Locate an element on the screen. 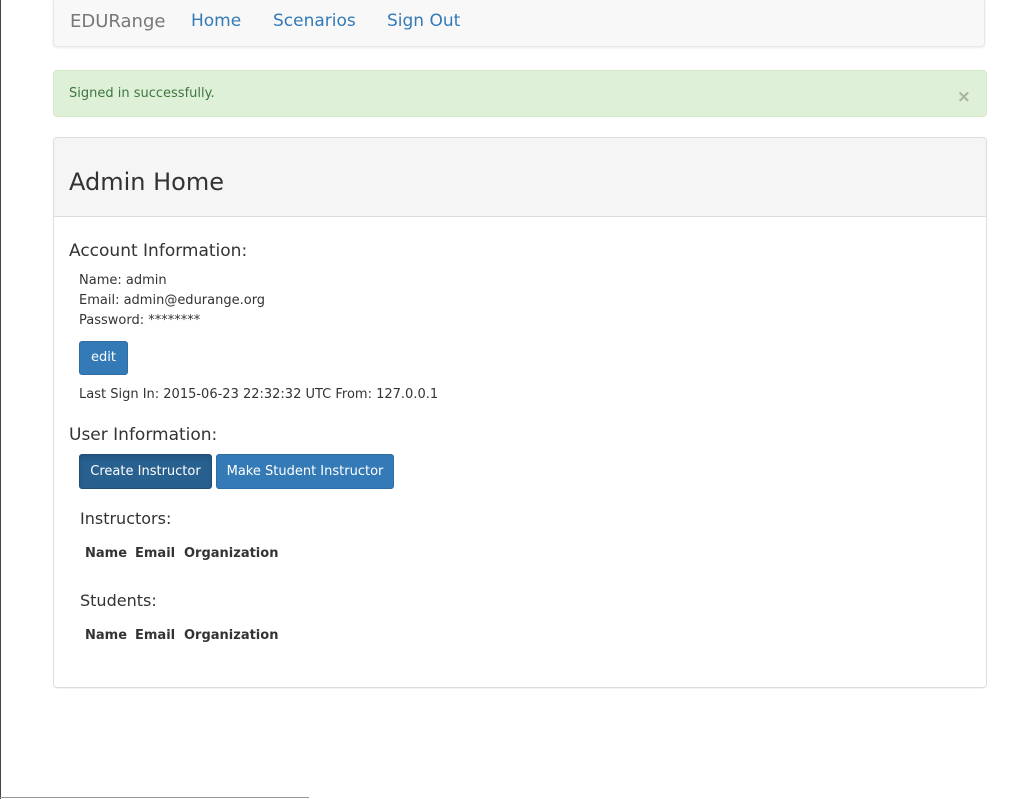  students-col-name: Name is located at coordinates (106, 635).